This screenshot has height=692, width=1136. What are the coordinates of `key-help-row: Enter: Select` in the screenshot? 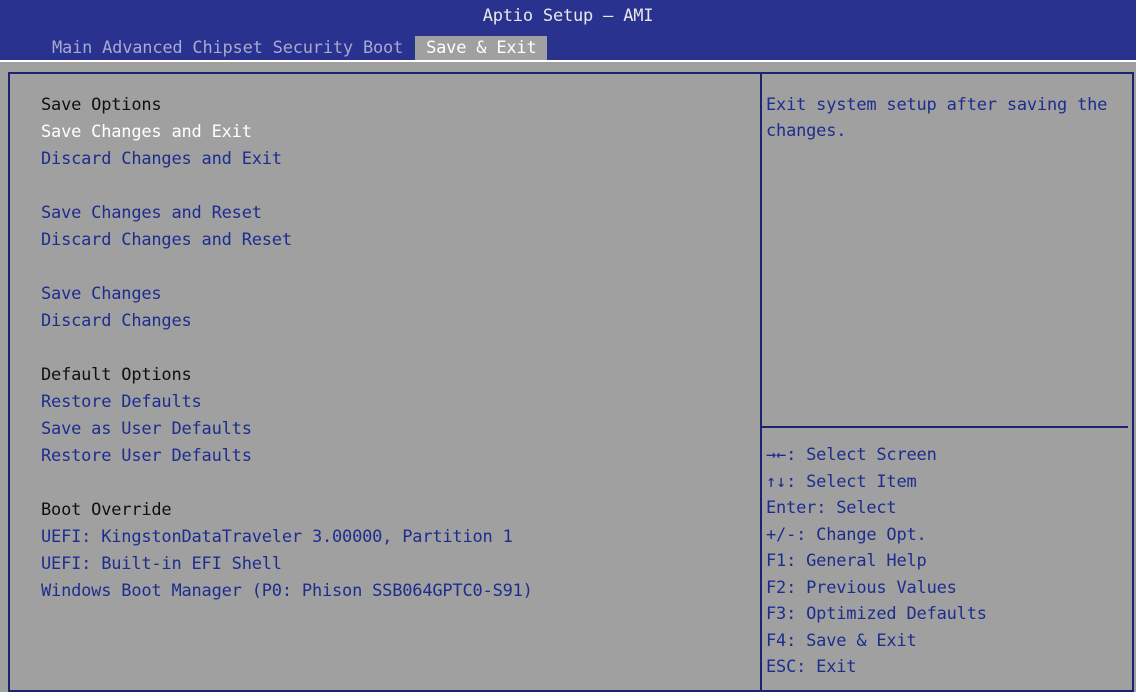 It's located at (831, 508).